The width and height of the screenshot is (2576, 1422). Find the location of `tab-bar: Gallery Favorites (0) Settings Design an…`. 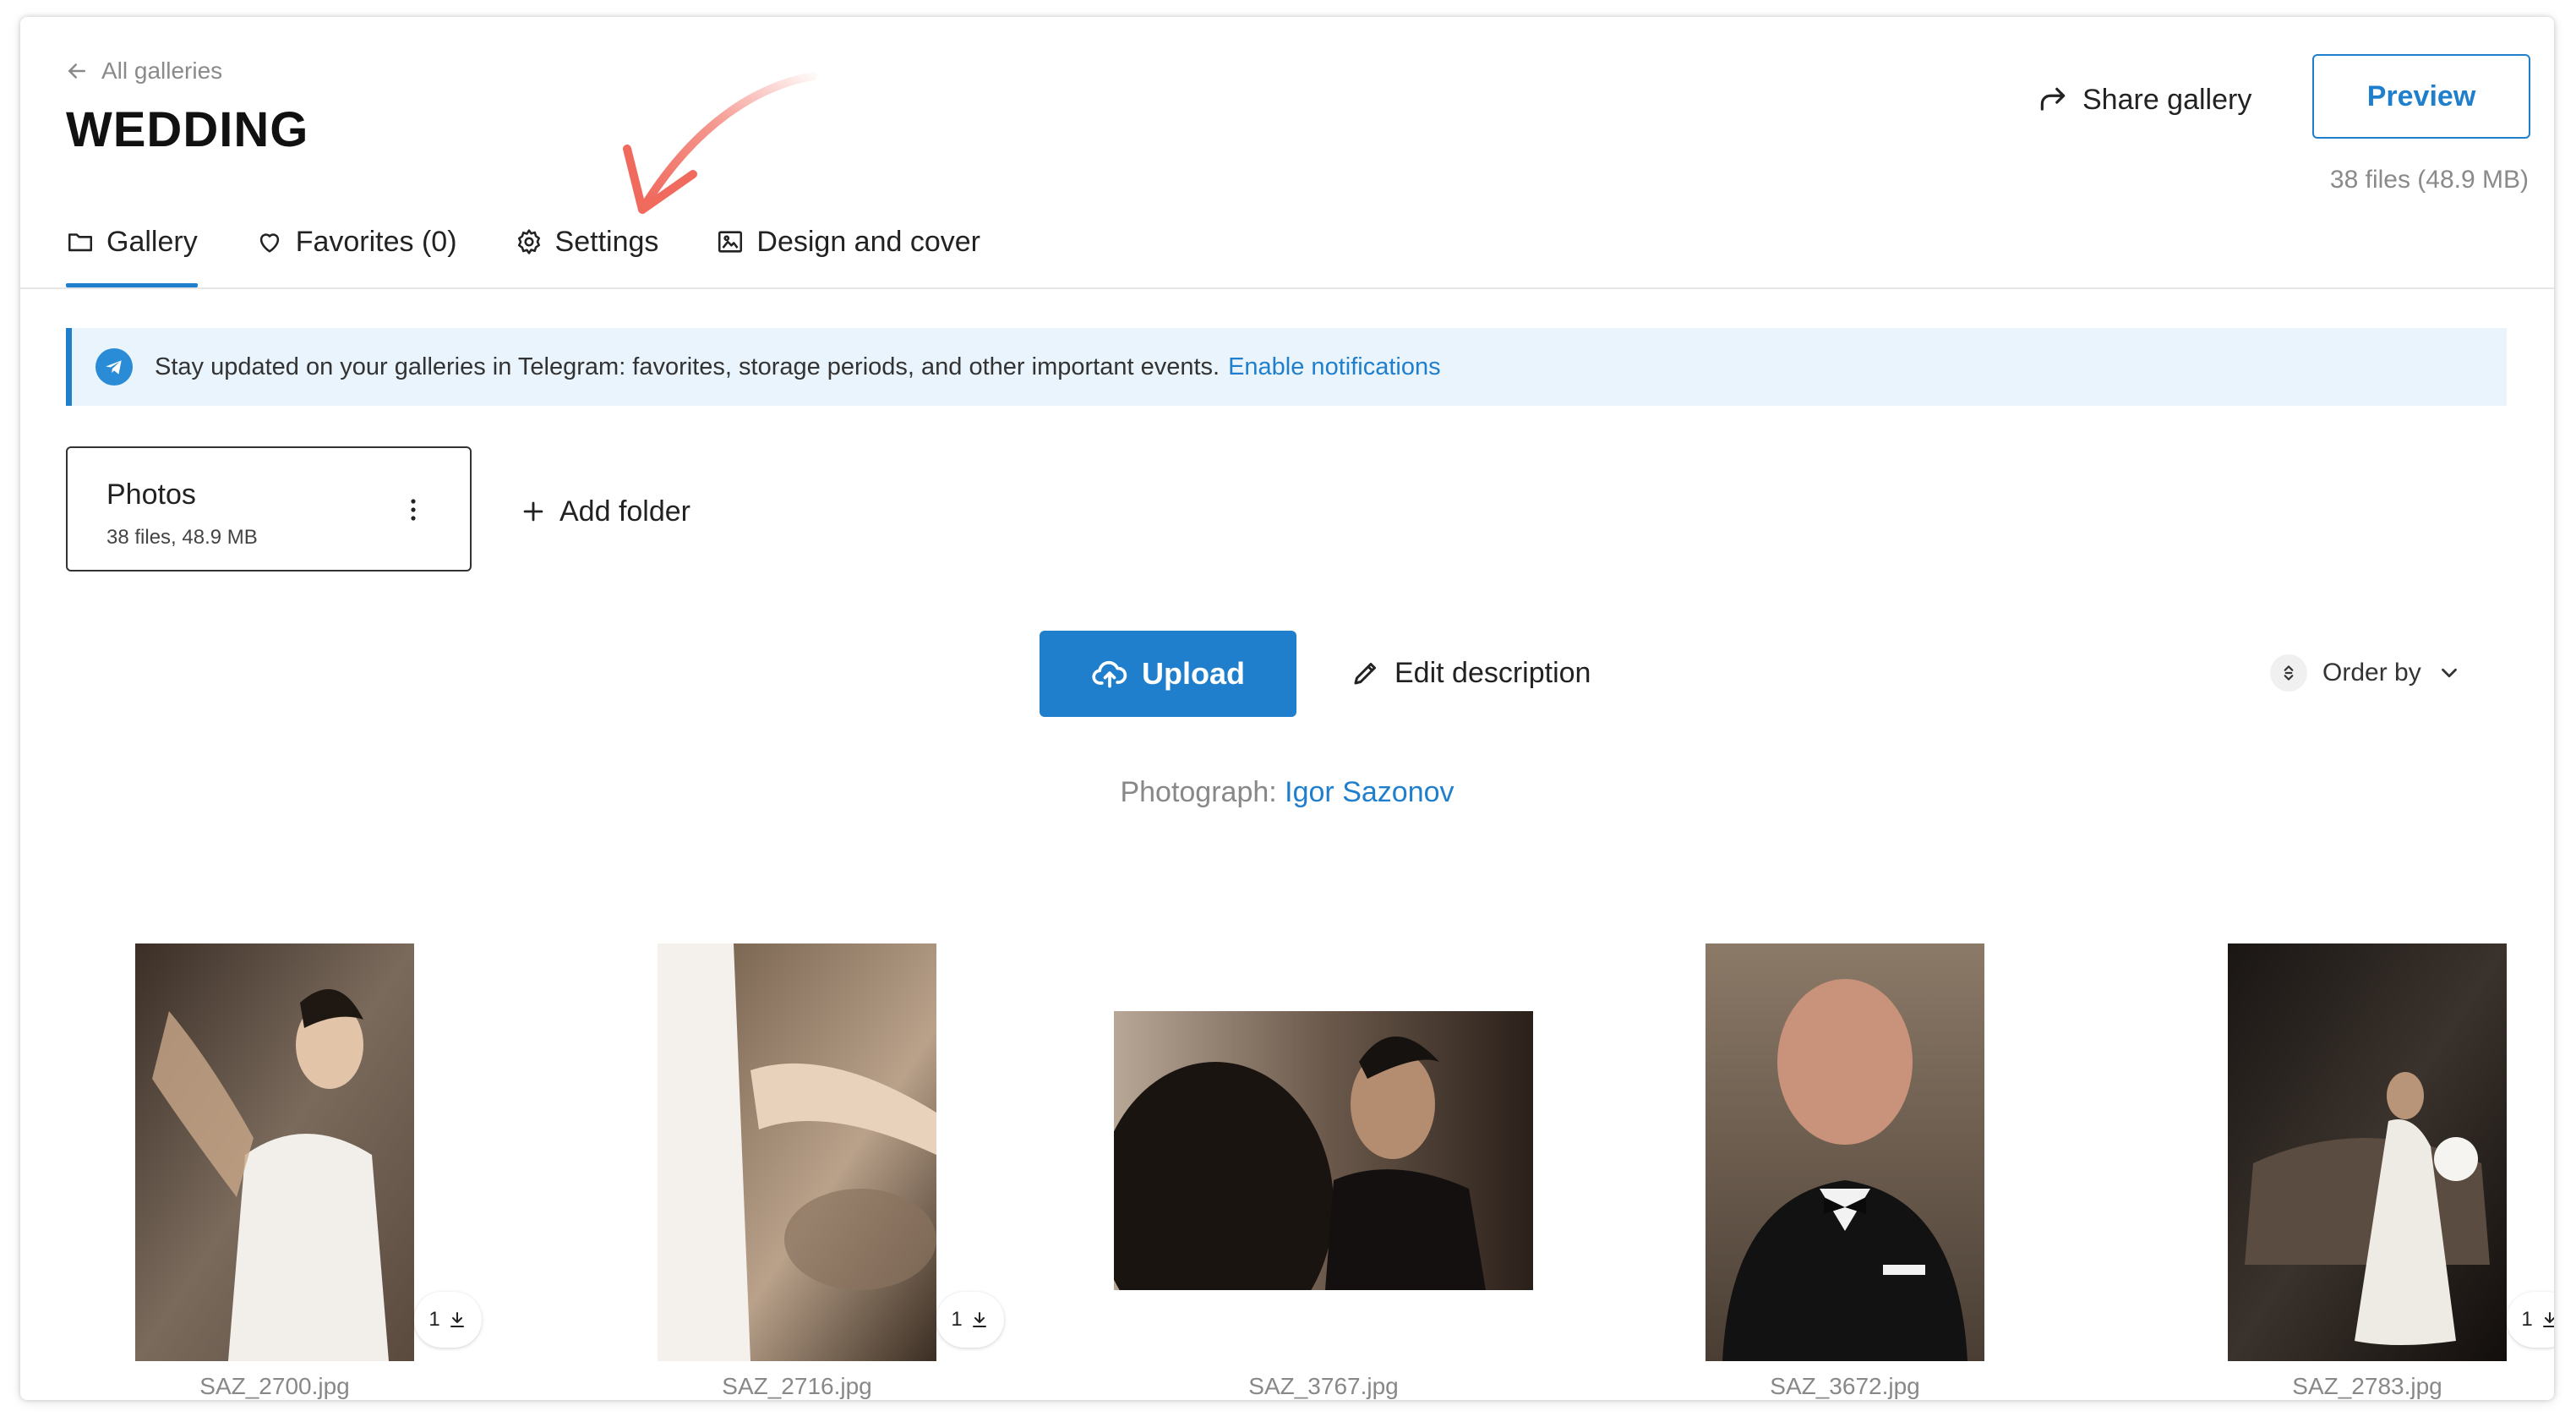

tab-bar: Gallery Favorites (0) Settings Design an… is located at coordinates (552, 251).